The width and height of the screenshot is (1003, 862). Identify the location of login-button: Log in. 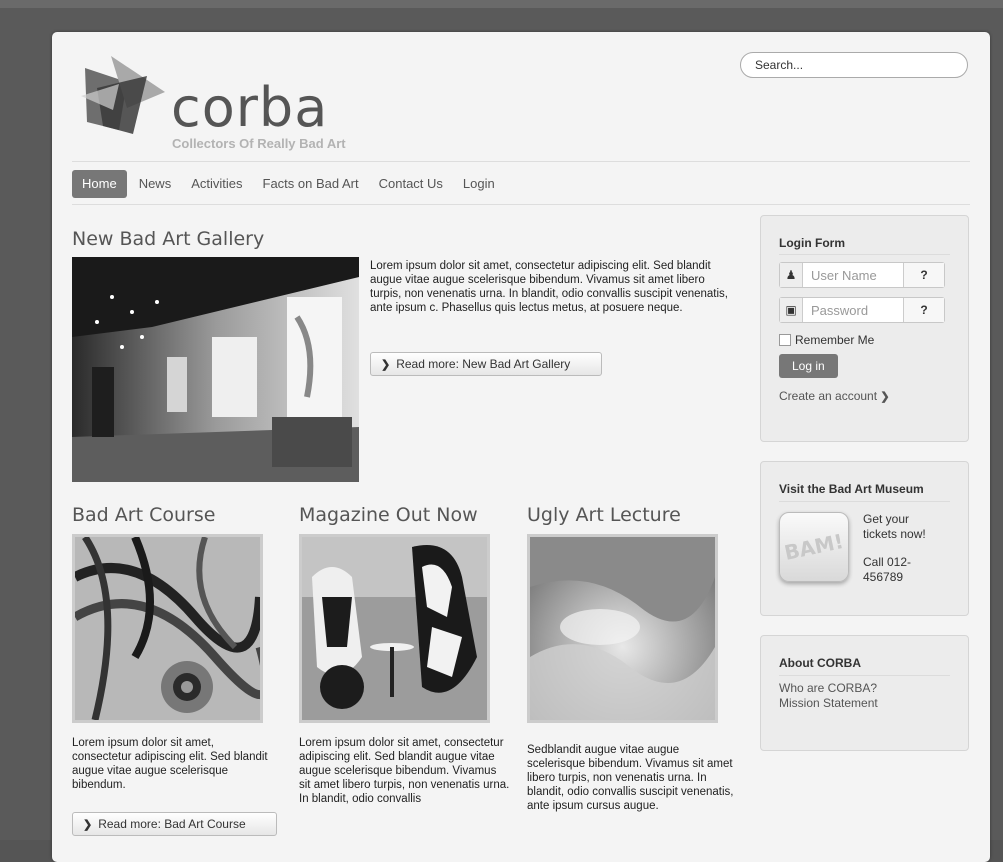
(808, 366).